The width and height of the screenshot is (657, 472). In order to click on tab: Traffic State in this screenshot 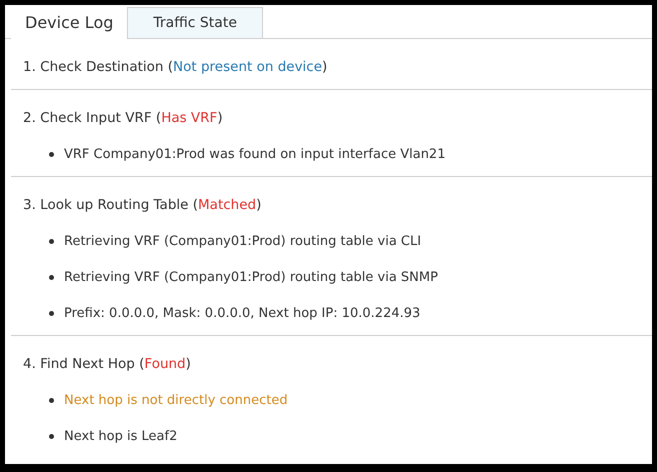, I will do `click(195, 23)`.